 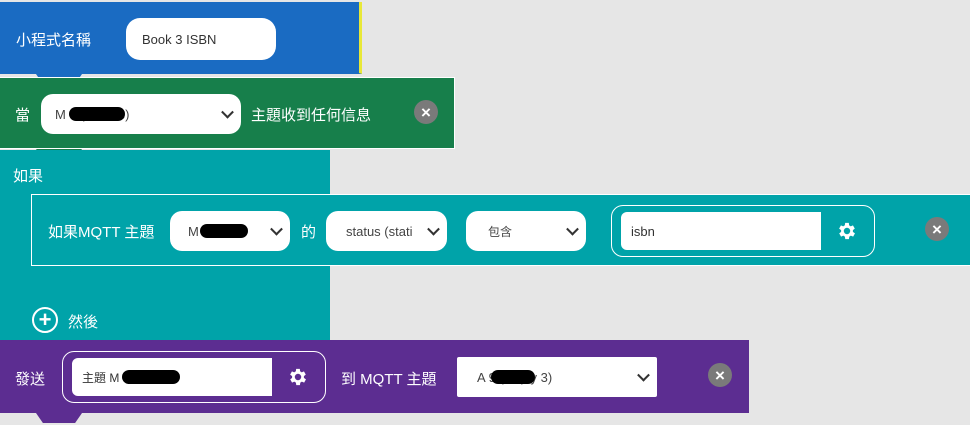 I want to click on send-block-notch, so click(x=59, y=418).